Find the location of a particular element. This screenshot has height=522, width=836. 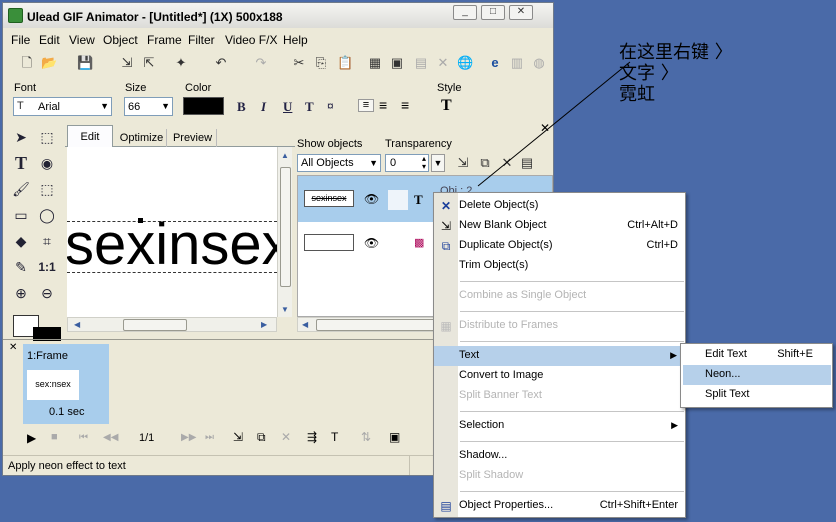

menu-item-object-properties: Object Properties... Ctrl+Shift+Enter is located at coordinates (572, 506).